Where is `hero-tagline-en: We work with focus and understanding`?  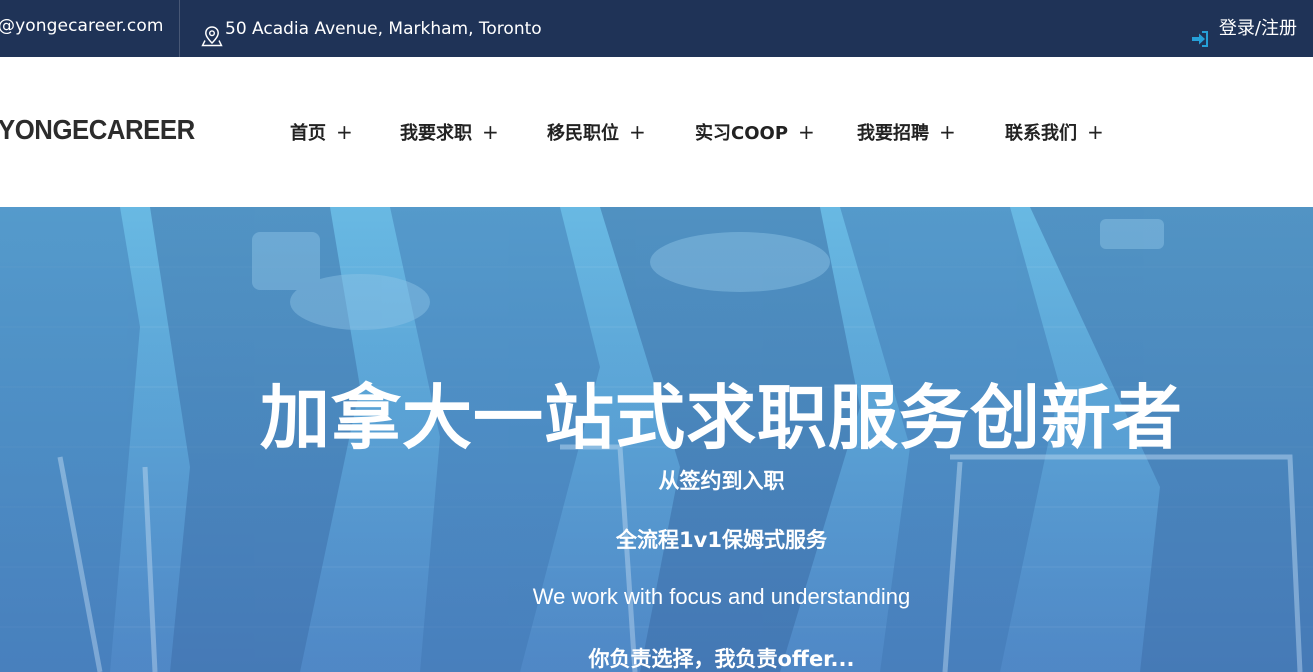
hero-tagline-en: We work with focus and understanding is located at coordinates (721, 596).